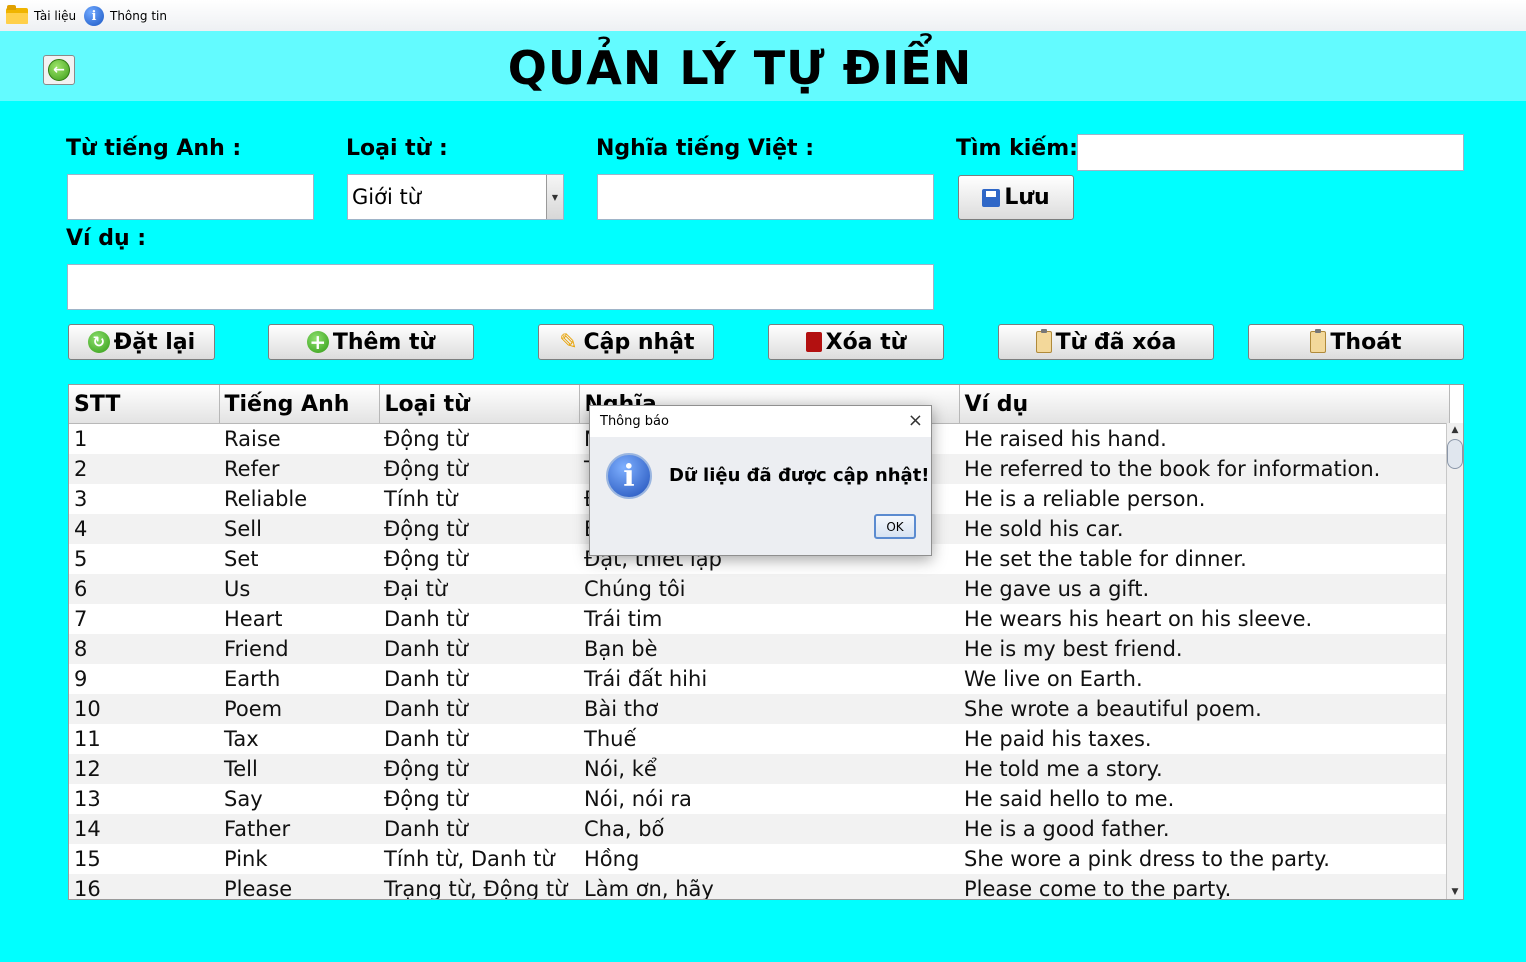  I want to click on cell-example: He raised his hand., so click(1065, 439).